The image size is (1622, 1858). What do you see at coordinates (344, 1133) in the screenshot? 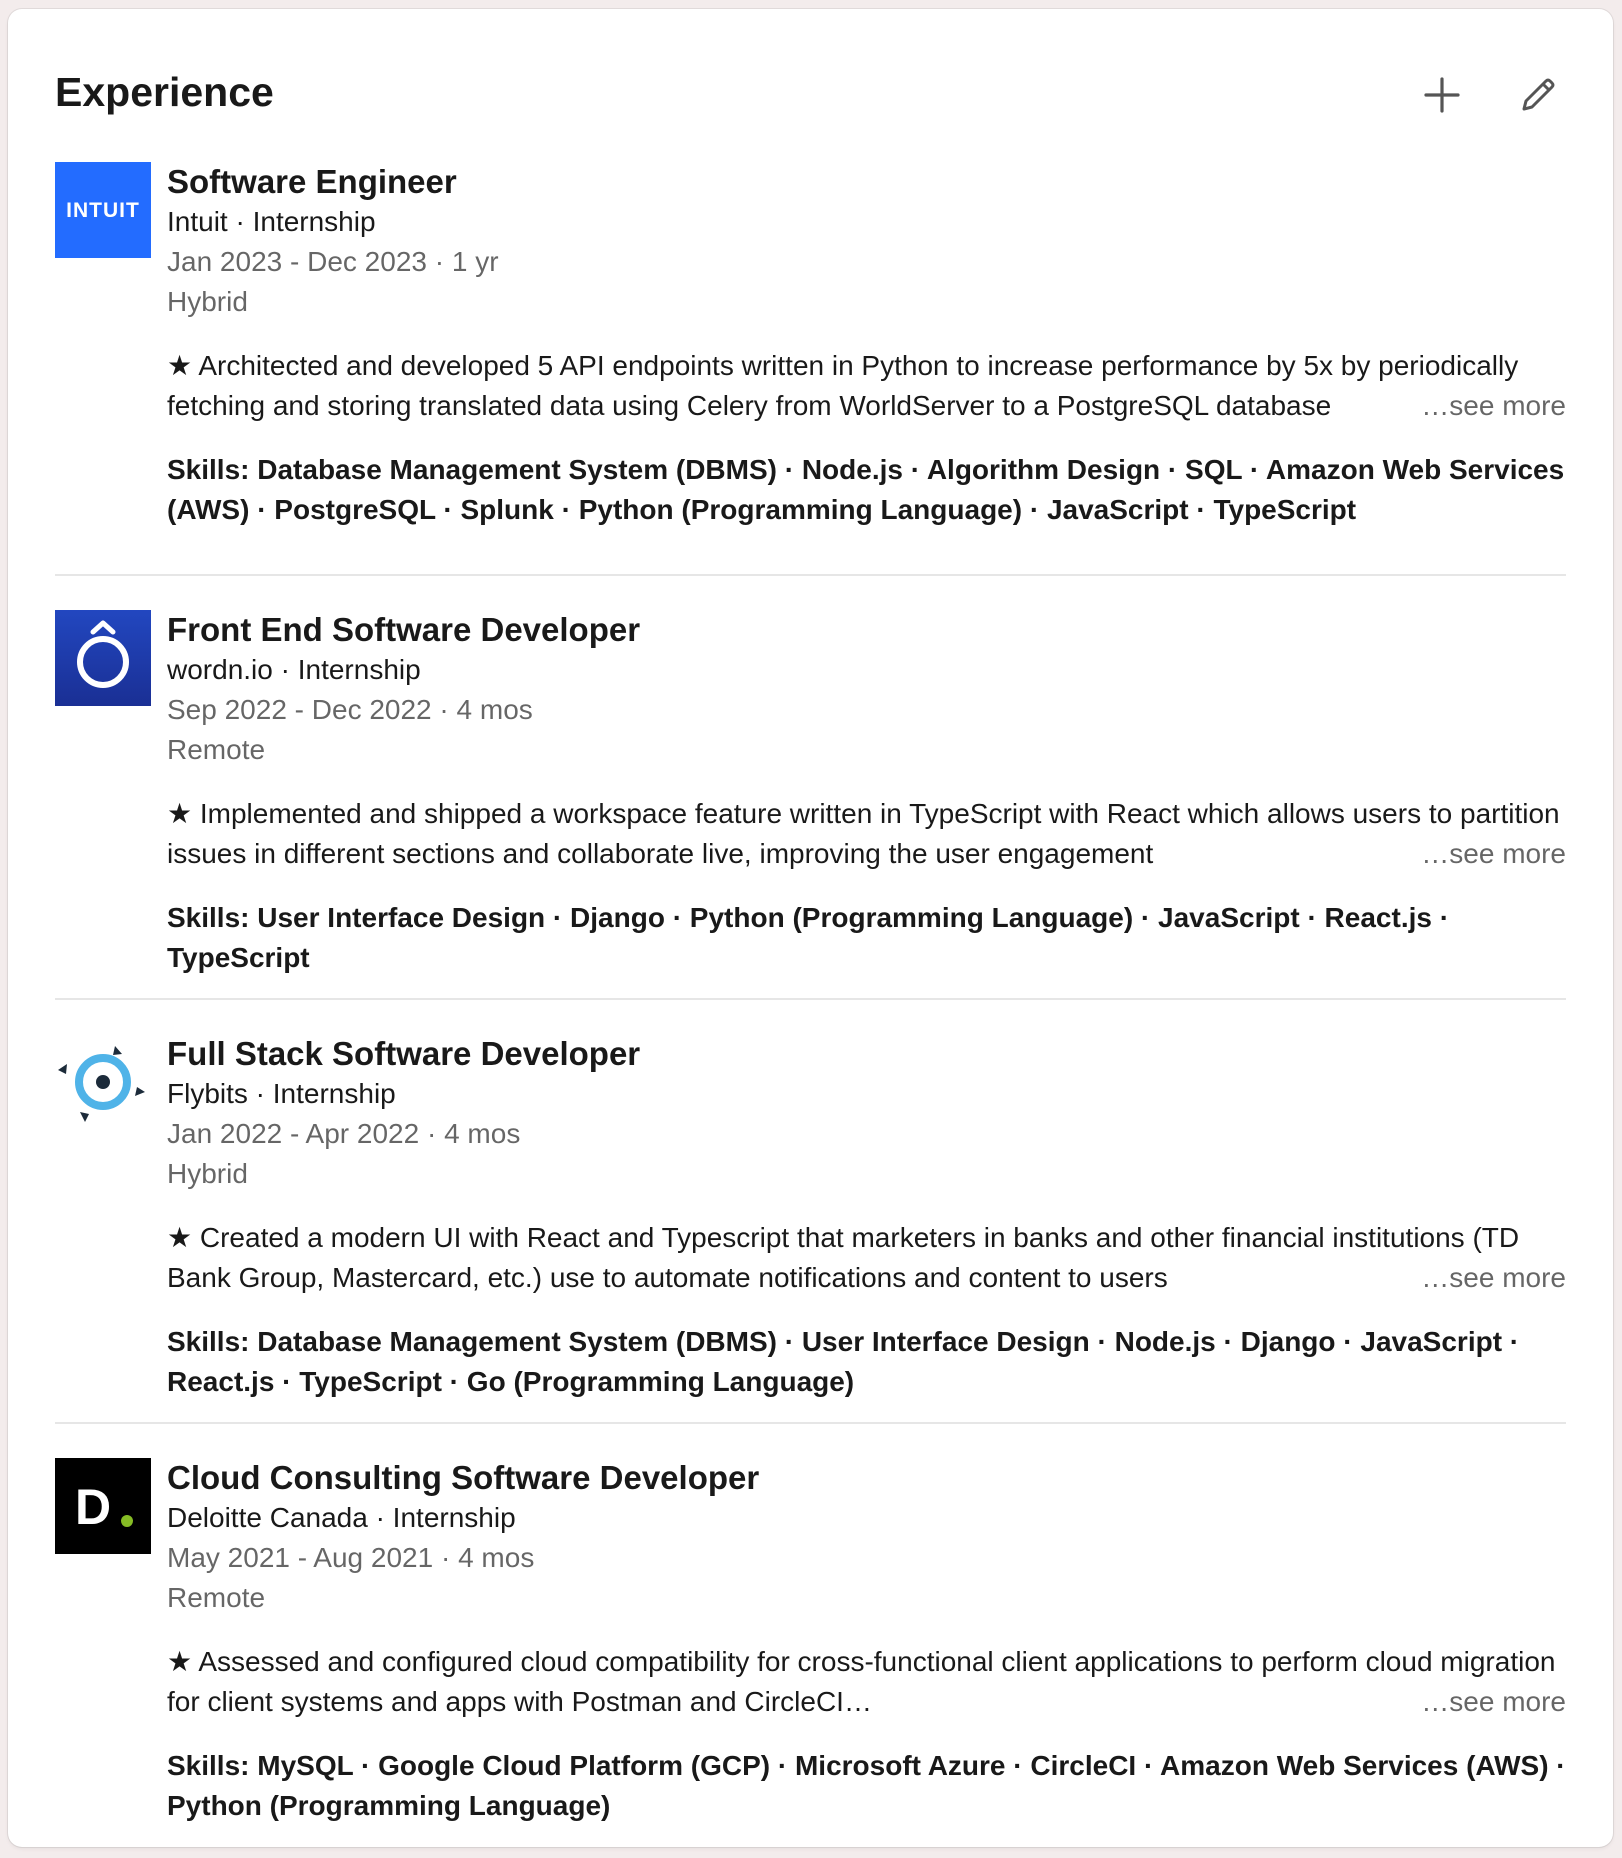
I see `date-range: Jan 2022 - Apr 2022 · 4 mos` at bounding box center [344, 1133].